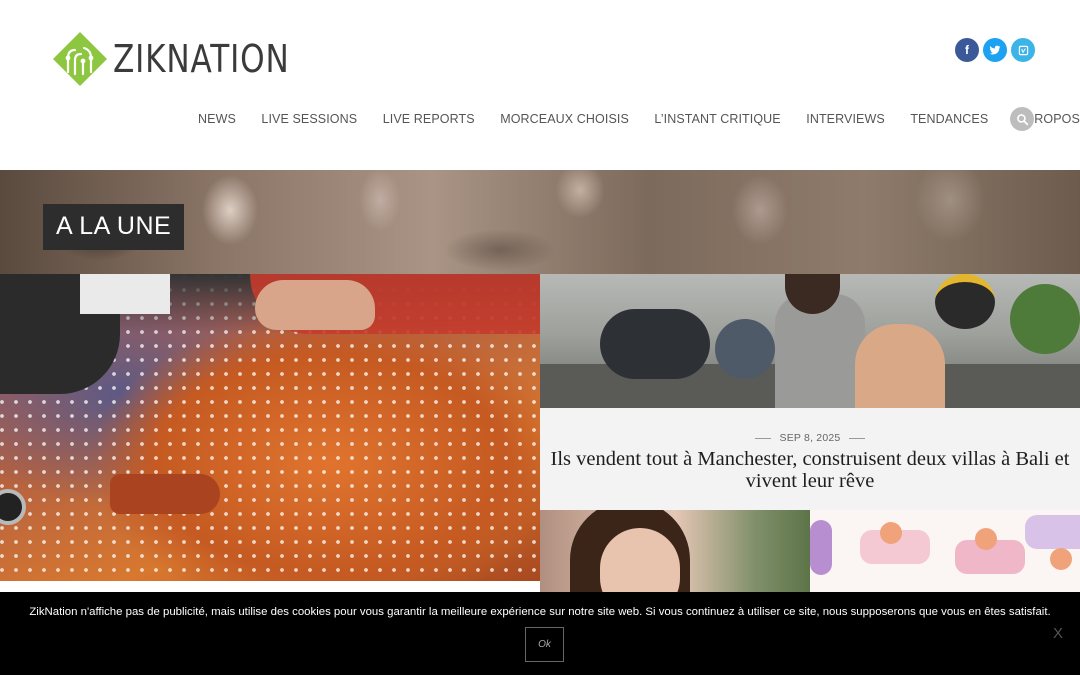 The image size is (1080, 675). I want to click on nav-item-instant-critique: L’INSTANT CRITIQUE, so click(717, 119).